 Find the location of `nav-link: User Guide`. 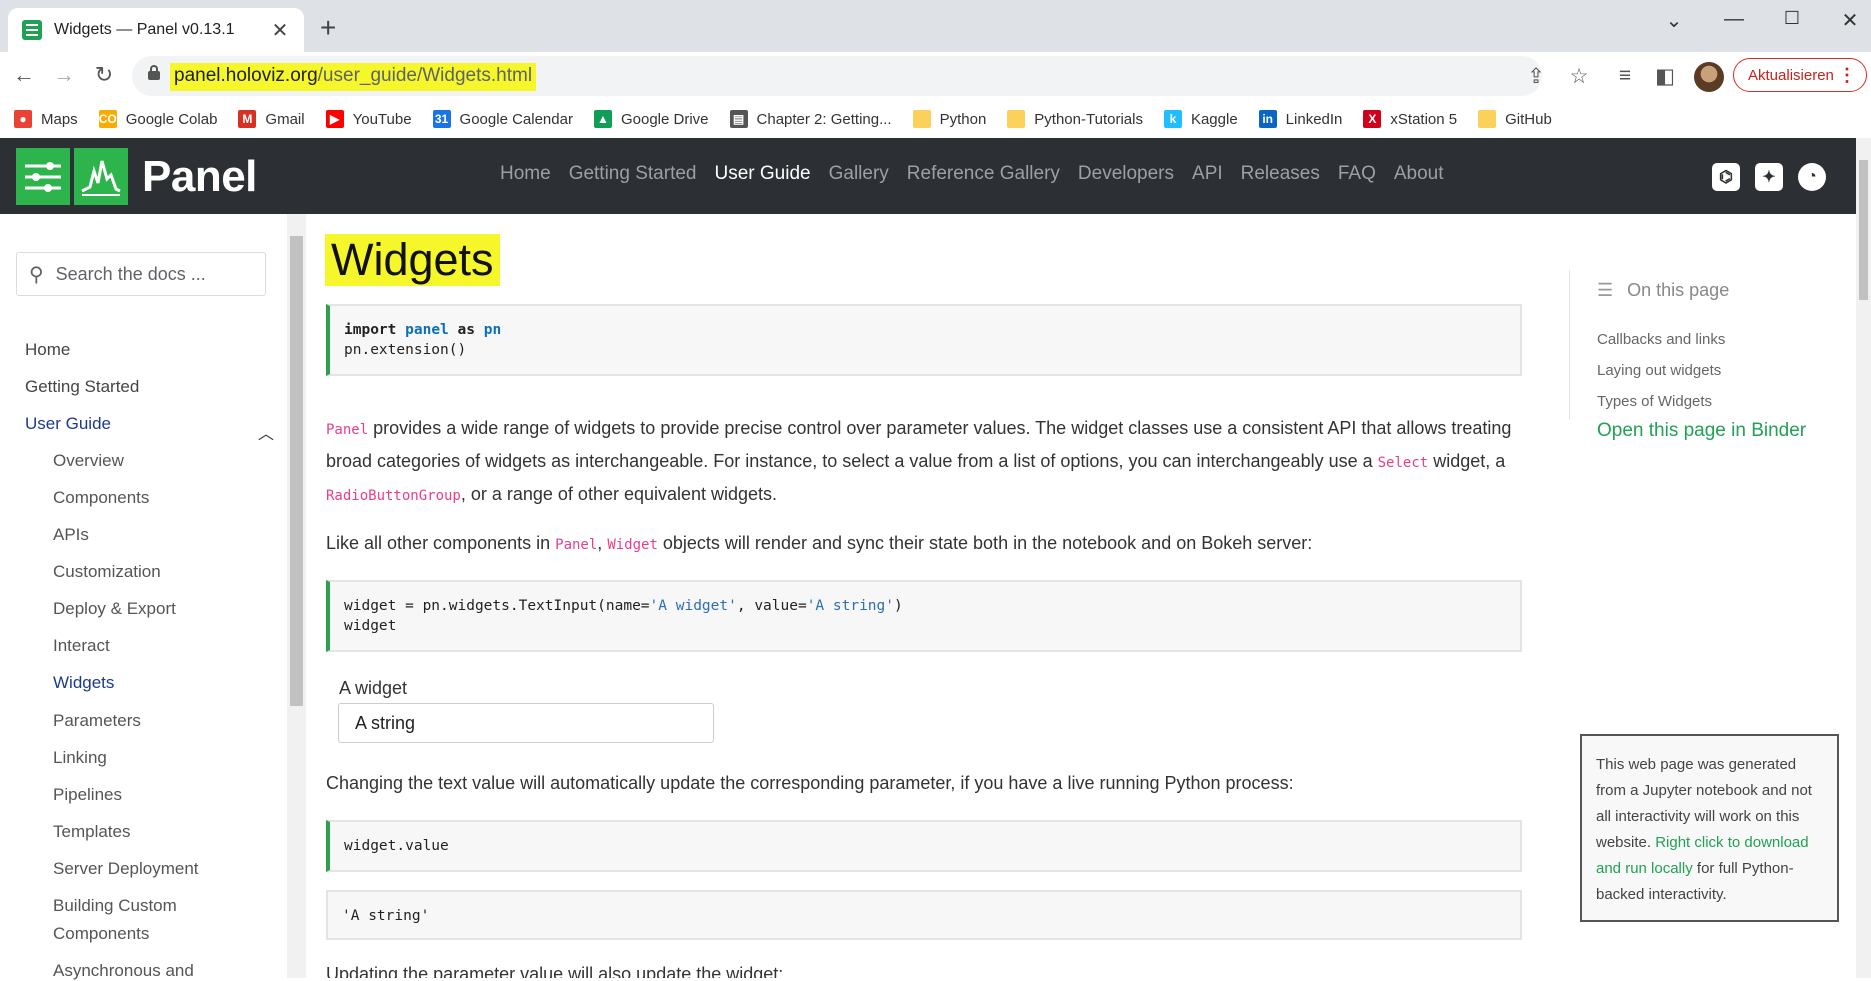

nav-link: User Guide is located at coordinates (762, 174).